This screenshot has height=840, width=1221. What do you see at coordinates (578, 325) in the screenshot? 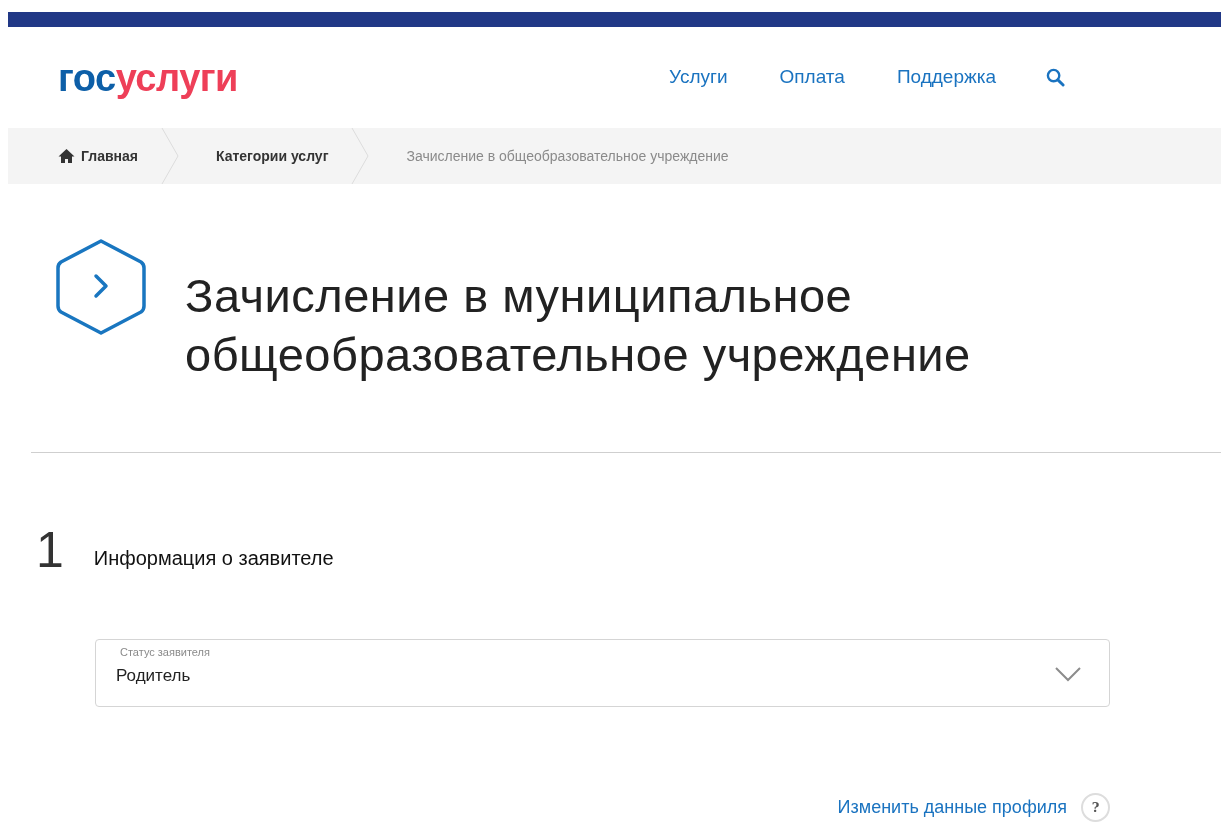
I see `page-title: Зачисление в муниципальное общеобразовательное учреждение` at bounding box center [578, 325].